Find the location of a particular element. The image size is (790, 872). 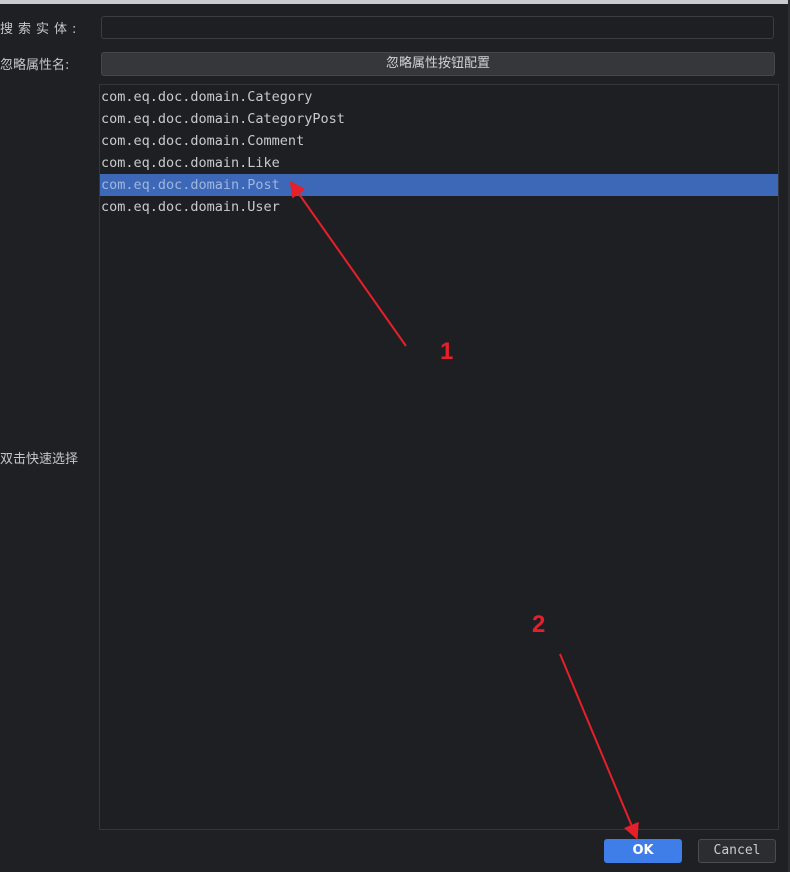

annotation-number-2: 2 is located at coordinates (539, 624).